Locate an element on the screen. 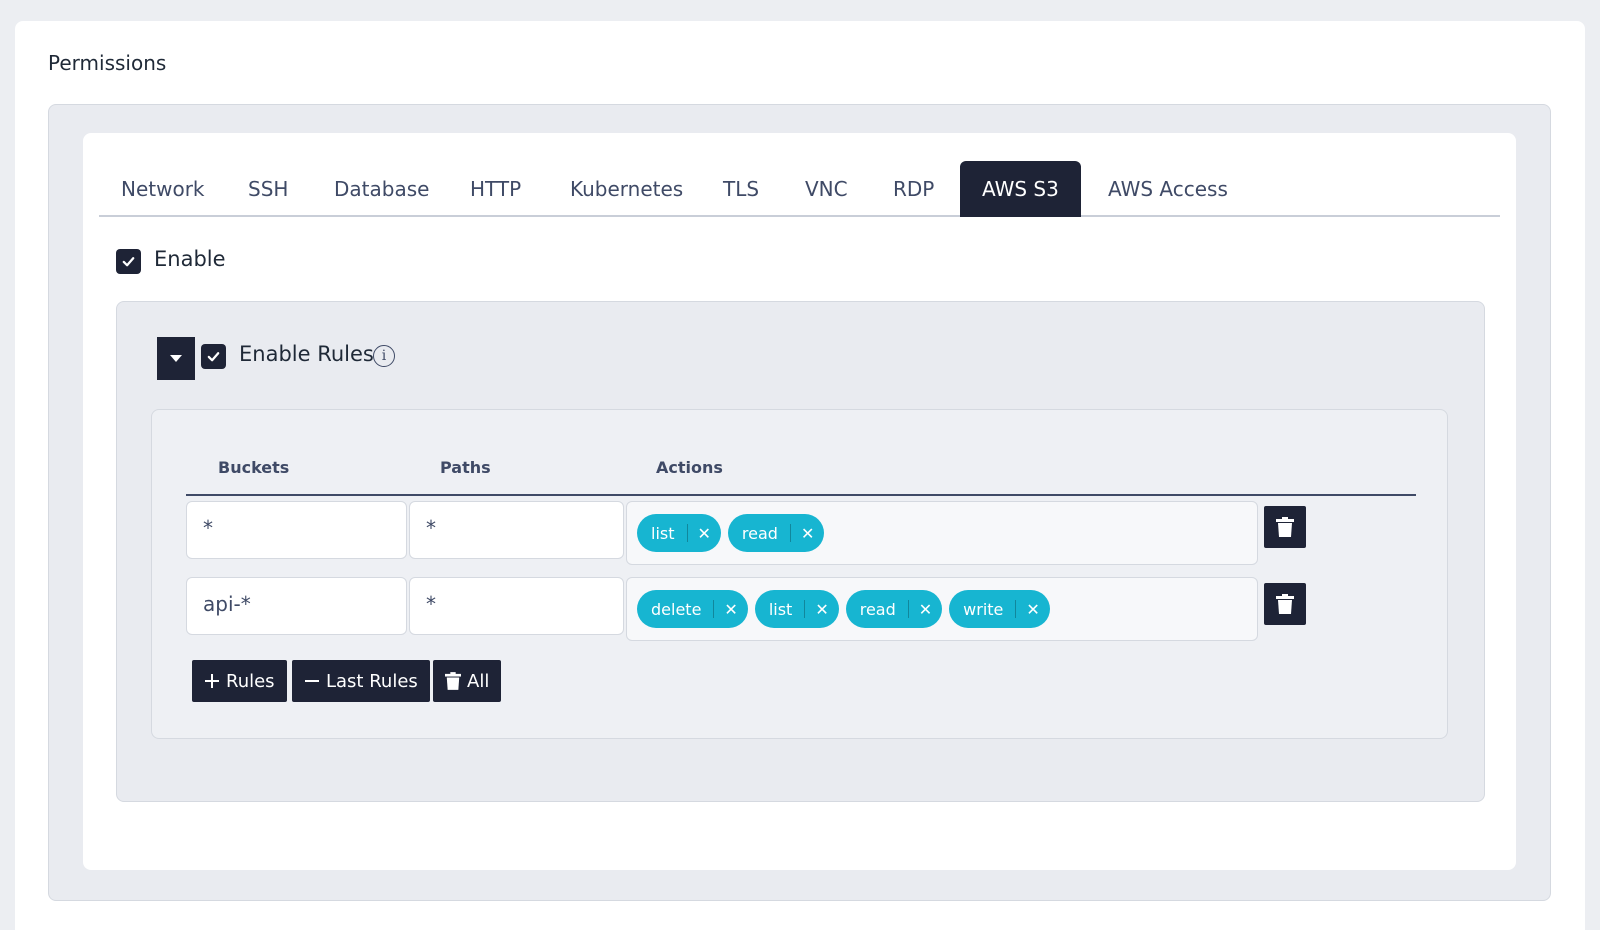 This screenshot has width=1600, height=930. info-icon: i is located at coordinates (384, 356).